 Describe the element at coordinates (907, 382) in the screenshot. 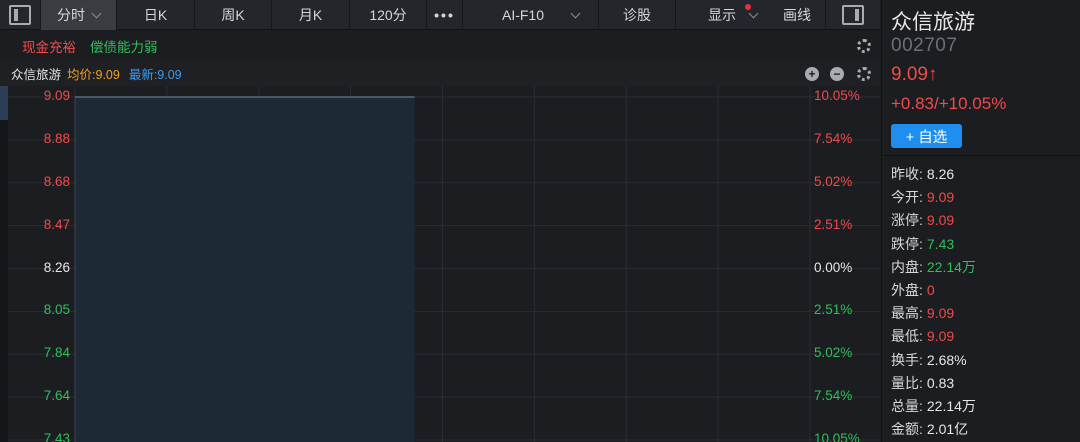

I see `stat-label: 量比:` at that location.